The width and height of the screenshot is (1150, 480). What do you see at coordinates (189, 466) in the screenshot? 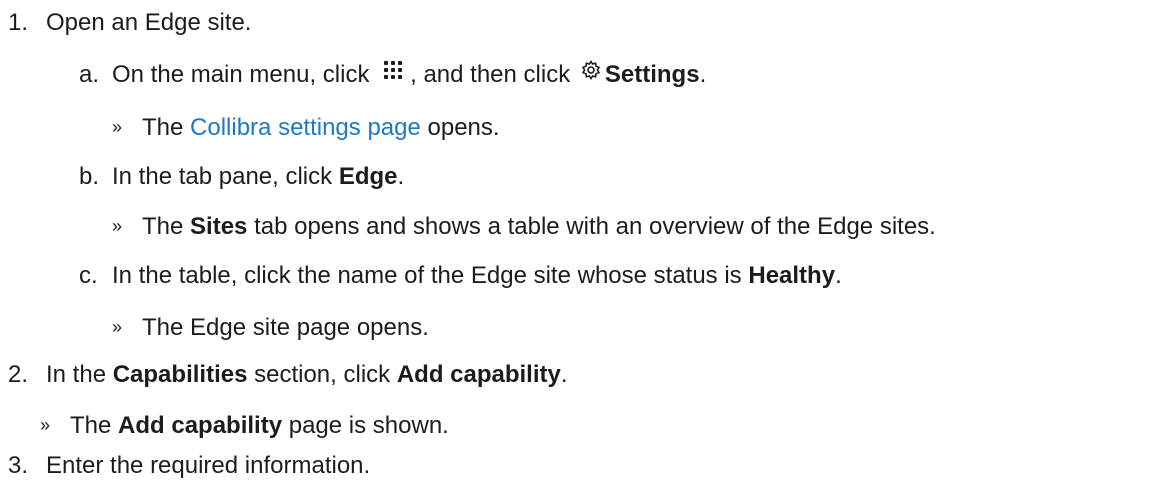
I see `step-3: 3. Enter the required information.` at bounding box center [189, 466].